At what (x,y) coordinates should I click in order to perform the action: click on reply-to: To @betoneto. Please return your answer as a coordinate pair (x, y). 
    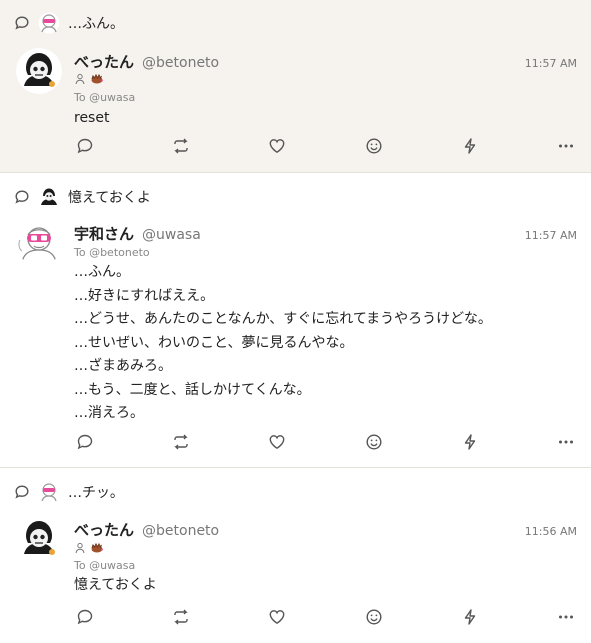
    Looking at the image, I should click on (112, 252).